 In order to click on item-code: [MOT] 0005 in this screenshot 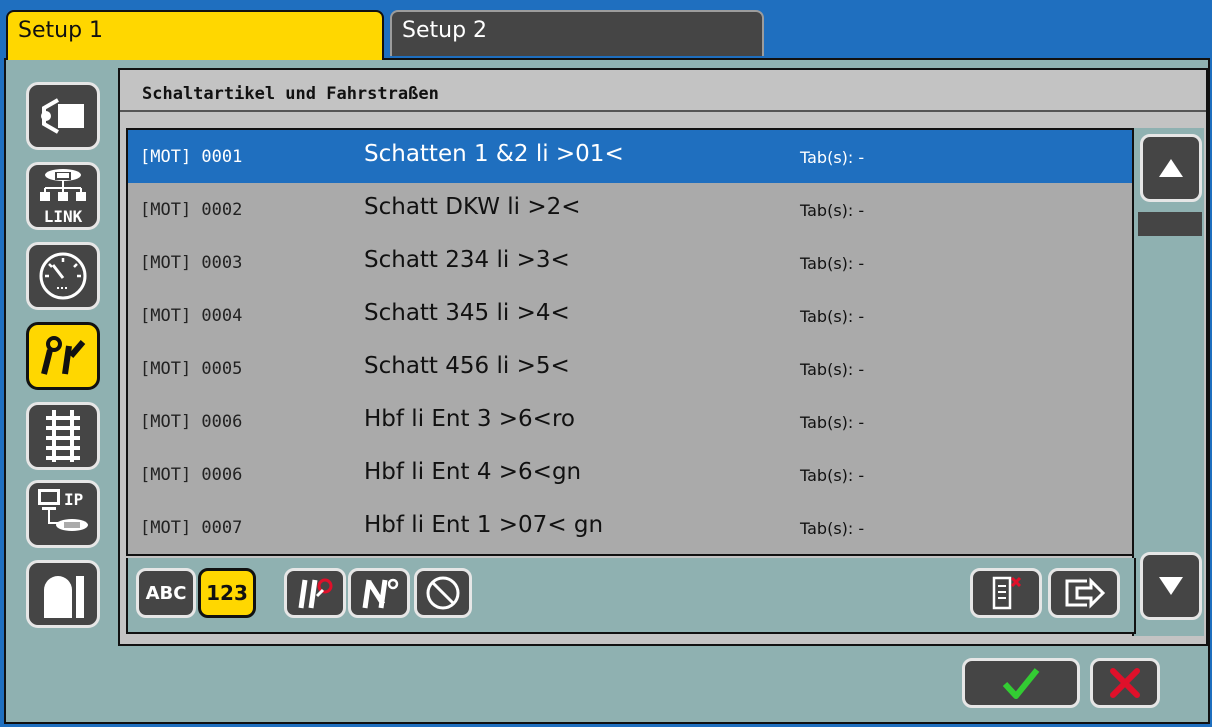, I will do `click(191, 369)`.